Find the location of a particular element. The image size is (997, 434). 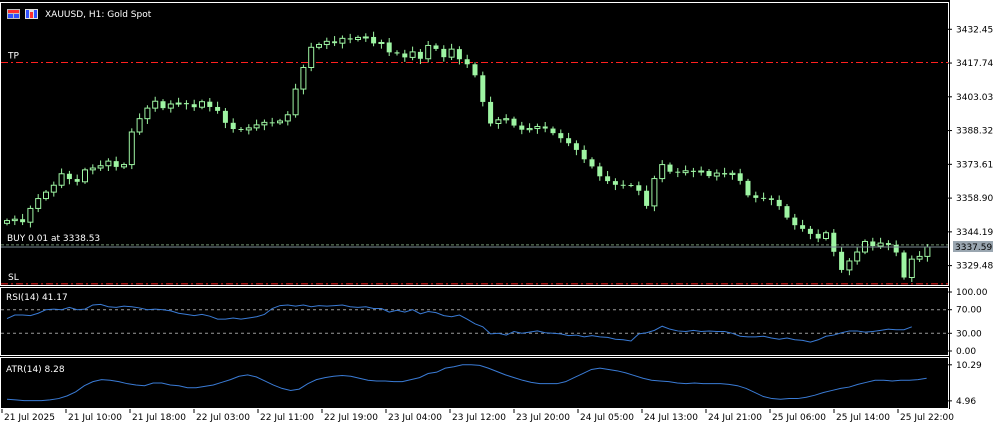

rsi-tick-label: 30.00 is located at coordinates (969, 334).